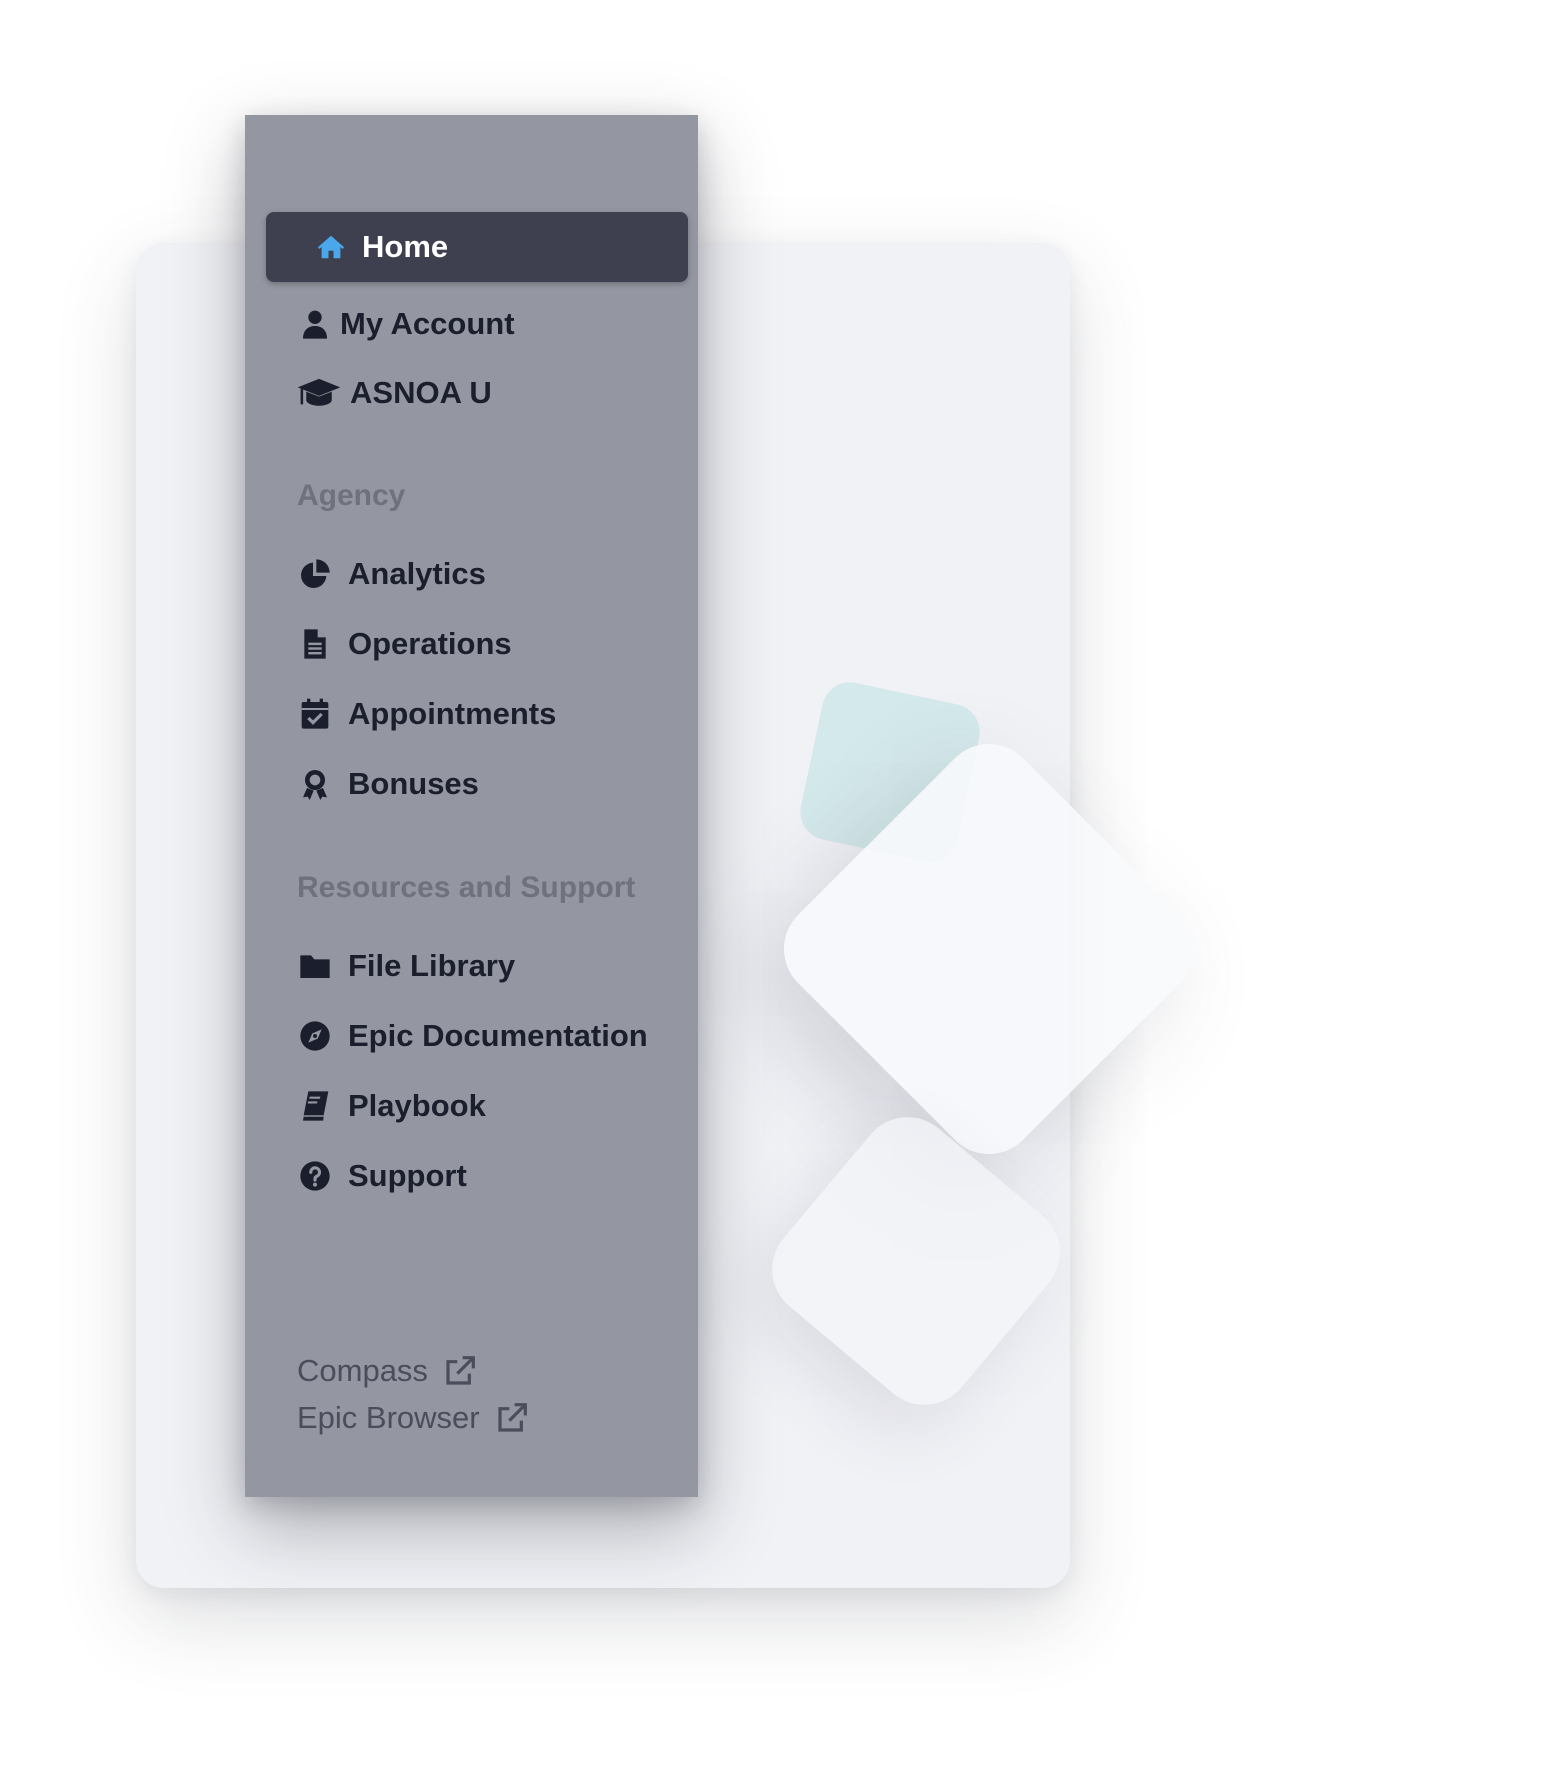 The height and width of the screenshot is (1769, 1559). What do you see at coordinates (315, 966) in the screenshot?
I see `folder-icon` at bounding box center [315, 966].